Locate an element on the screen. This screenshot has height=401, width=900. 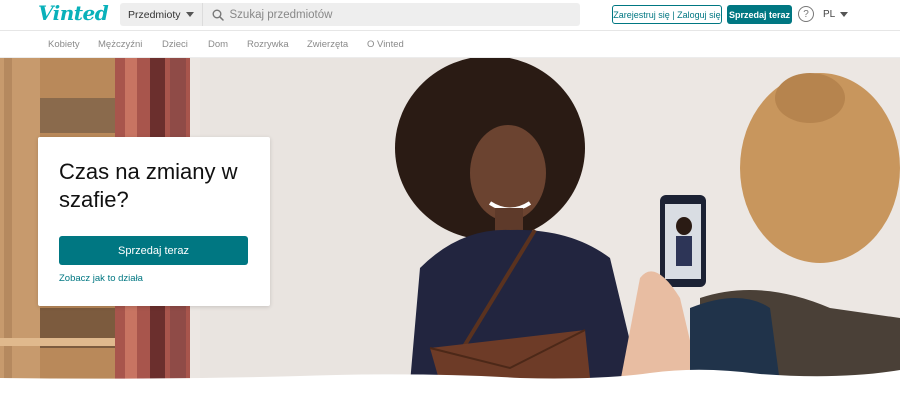
search-input is located at coordinates (399, 14).